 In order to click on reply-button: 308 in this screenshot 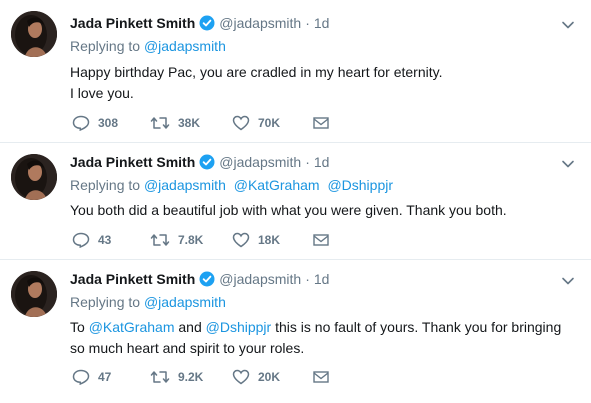, I will do `click(95, 123)`.